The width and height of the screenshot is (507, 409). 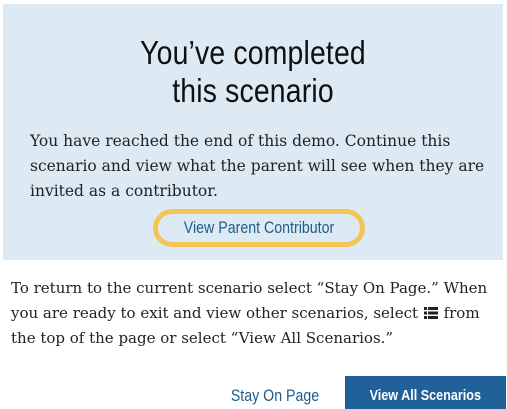 I want to click on view-all-scenarios-button: View All Scenarios, so click(x=425, y=392).